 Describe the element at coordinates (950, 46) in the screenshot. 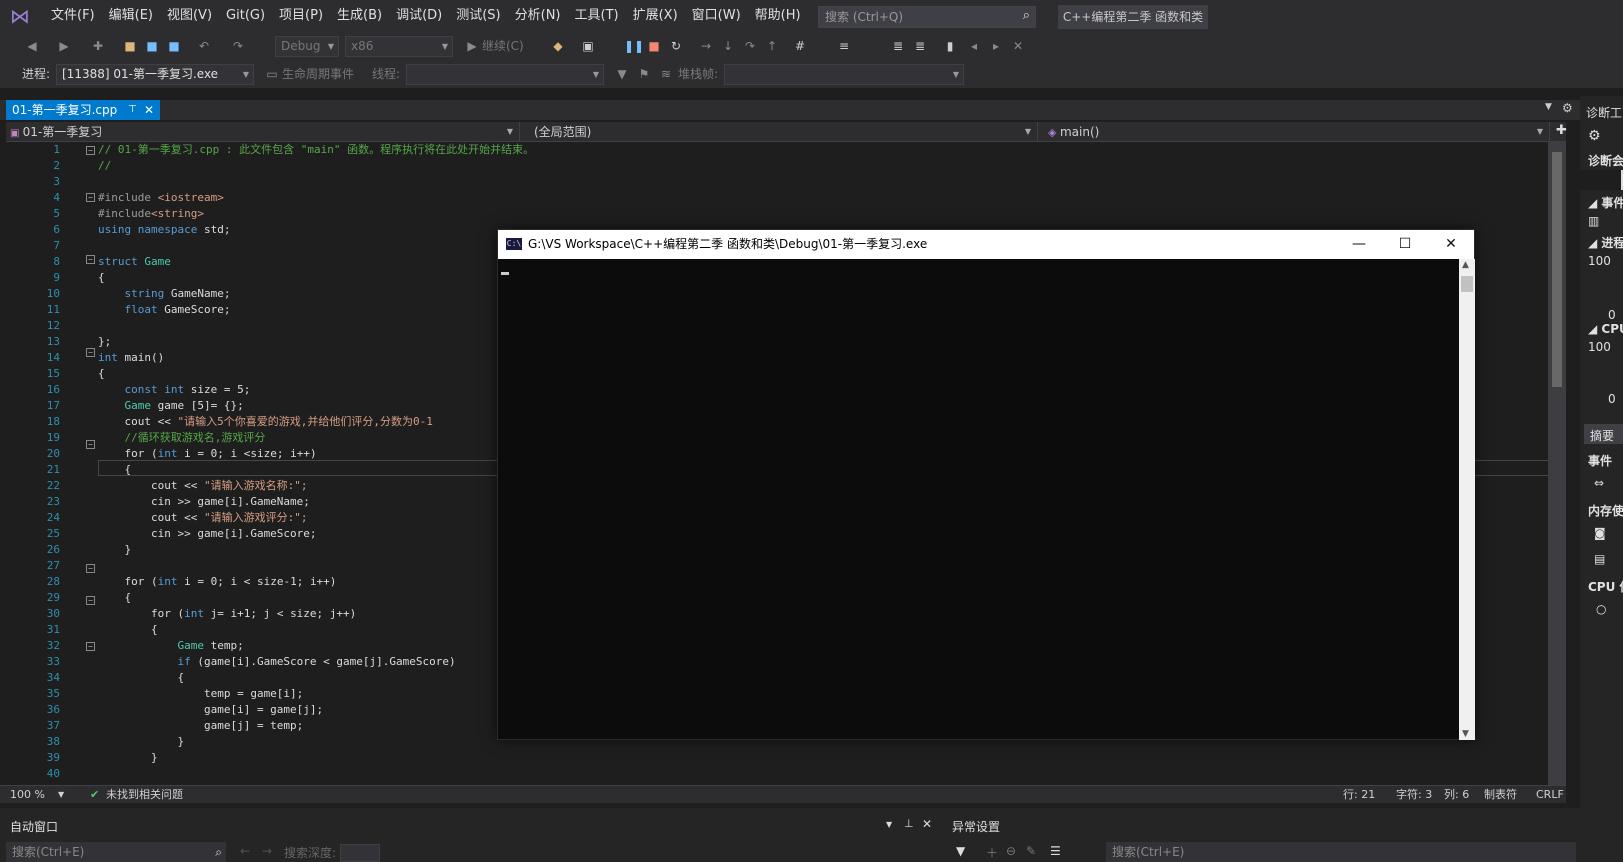

I see `bookmark-icon: ▮` at that location.